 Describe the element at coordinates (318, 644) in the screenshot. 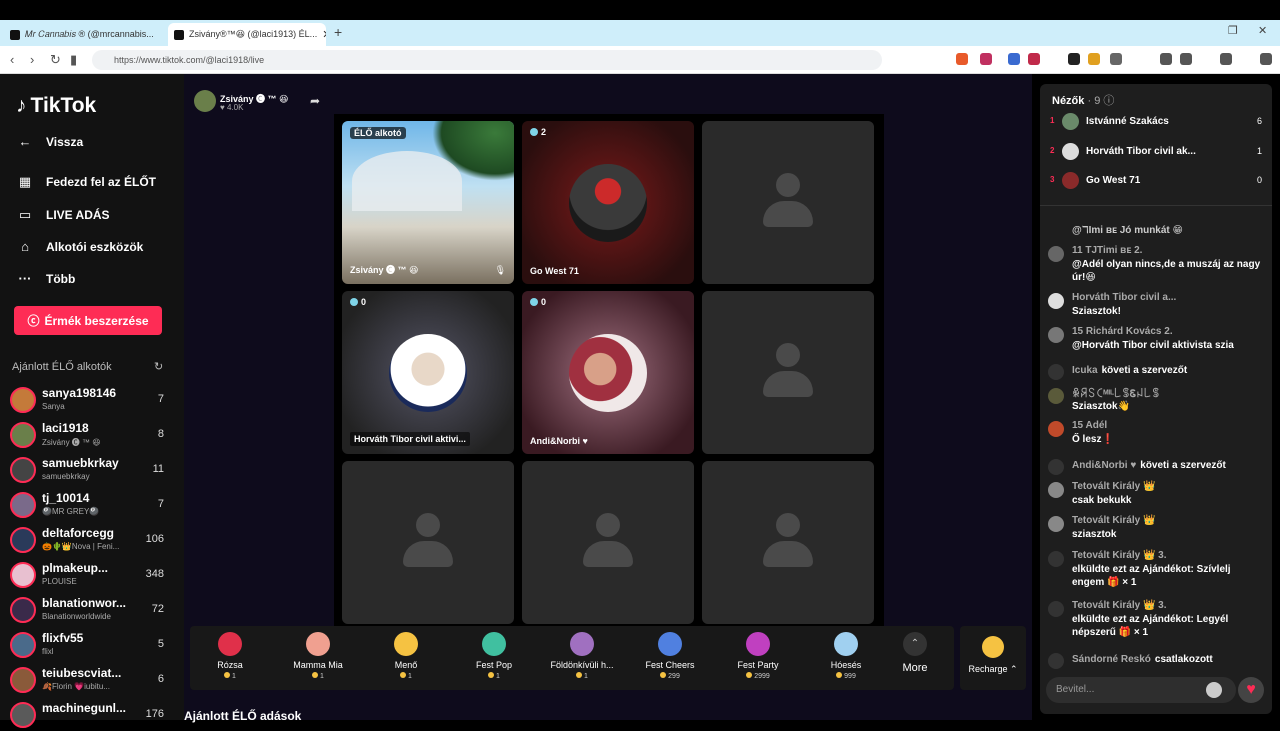

I see `mamma-mia-gift-icon` at that location.